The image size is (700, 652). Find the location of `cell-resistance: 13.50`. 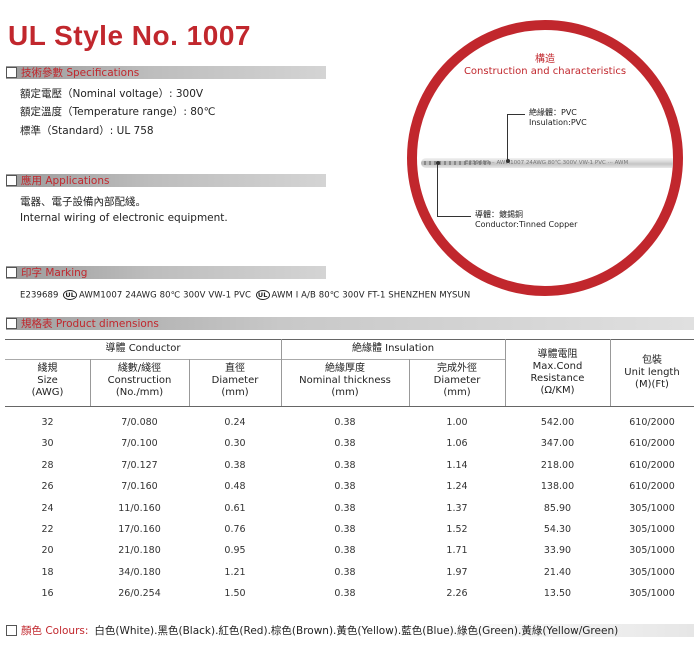

cell-resistance: 13.50 is located at coordinates (557, 594).